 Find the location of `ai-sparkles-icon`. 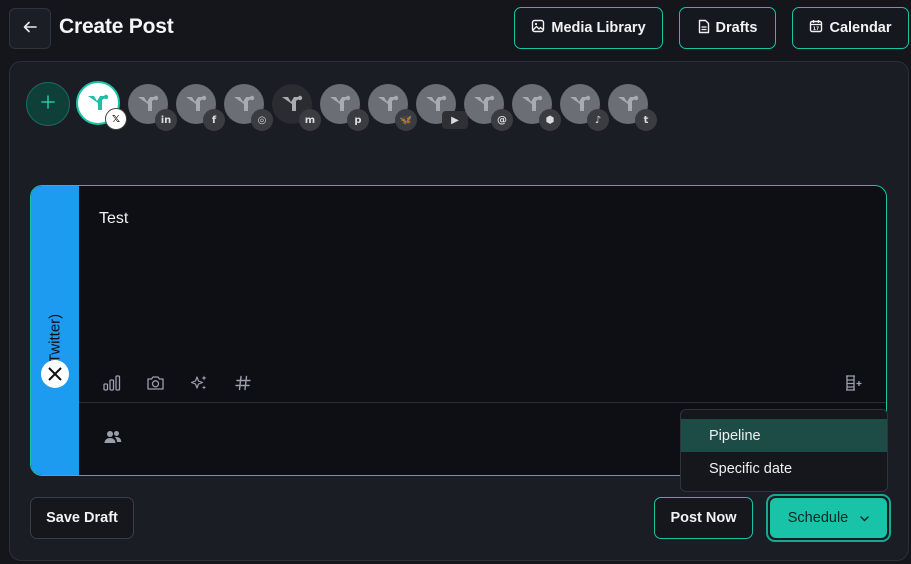

ai-sparkles-icon is located at coordinates (199, 383).